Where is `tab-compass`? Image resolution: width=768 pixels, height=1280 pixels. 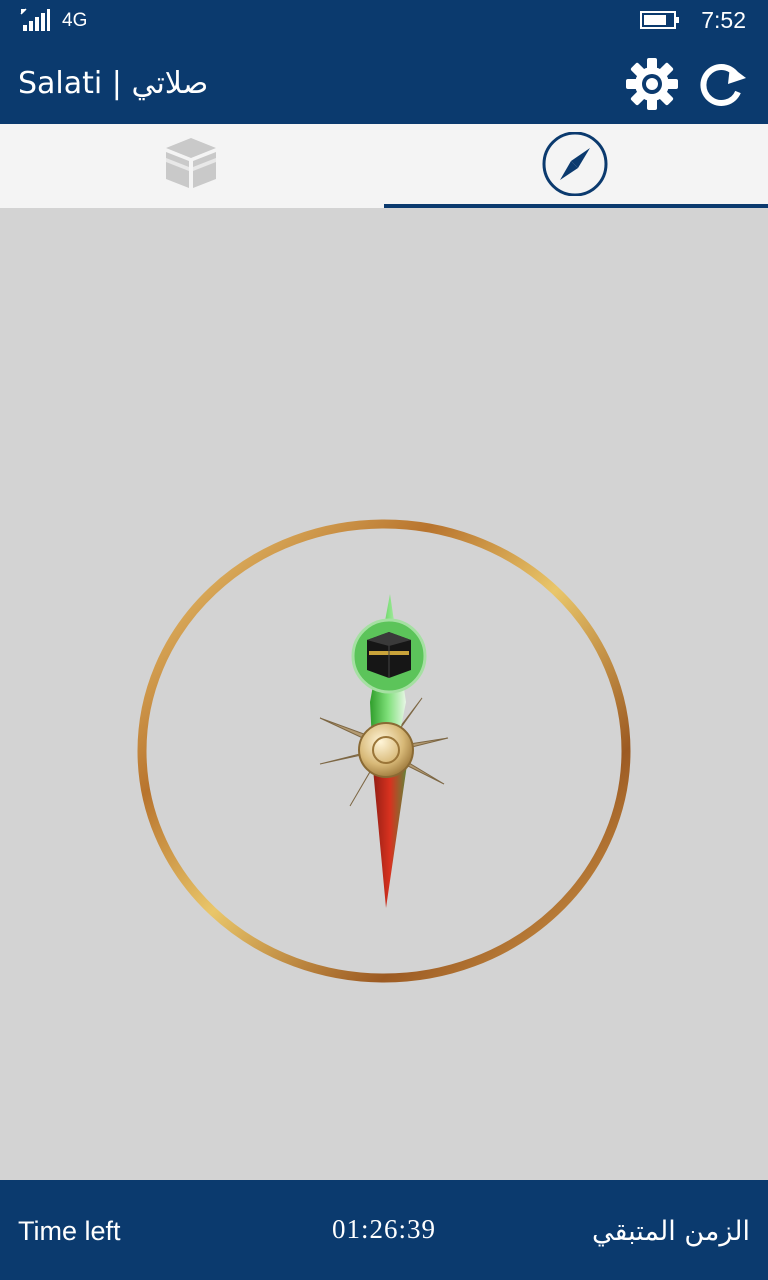
tab-compass is located at coordinates (576, 166).